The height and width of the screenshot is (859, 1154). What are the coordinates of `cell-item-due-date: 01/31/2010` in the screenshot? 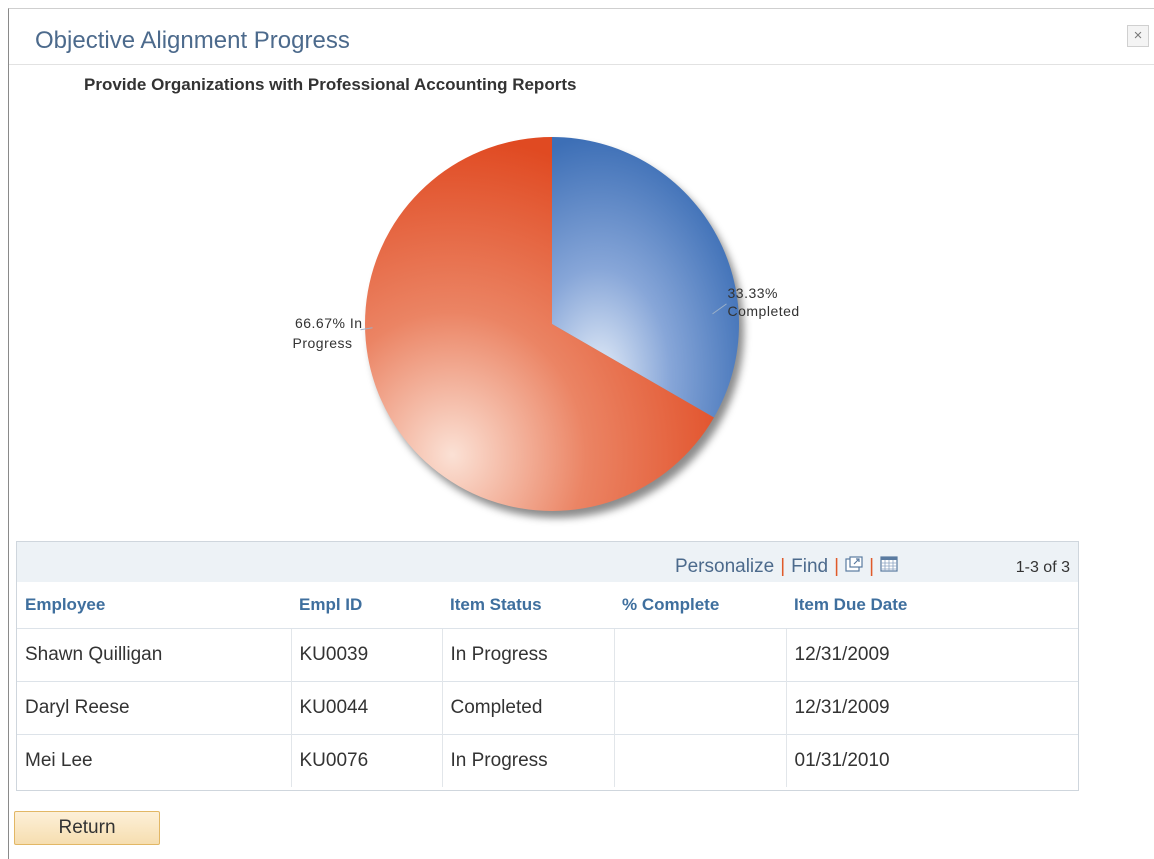 It's located at (932, 760).